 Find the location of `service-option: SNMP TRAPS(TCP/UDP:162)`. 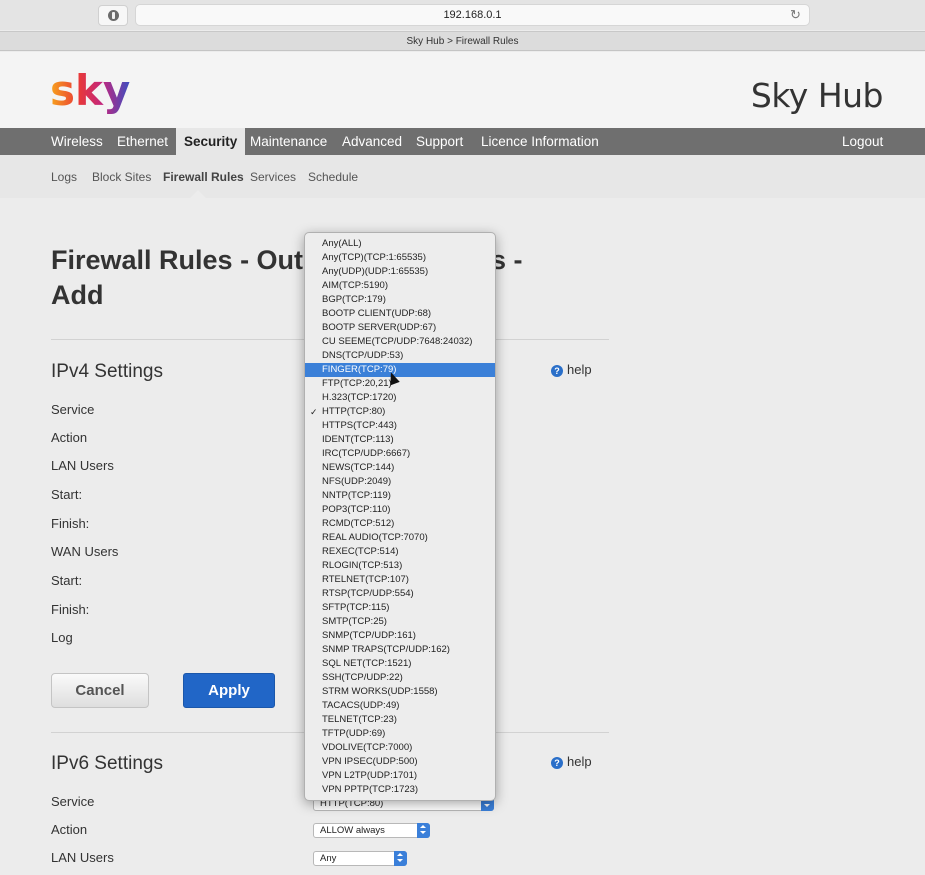

service-option: SNMP TRAPS(TCP/UDP:162) is located at coordinates (400, 650).